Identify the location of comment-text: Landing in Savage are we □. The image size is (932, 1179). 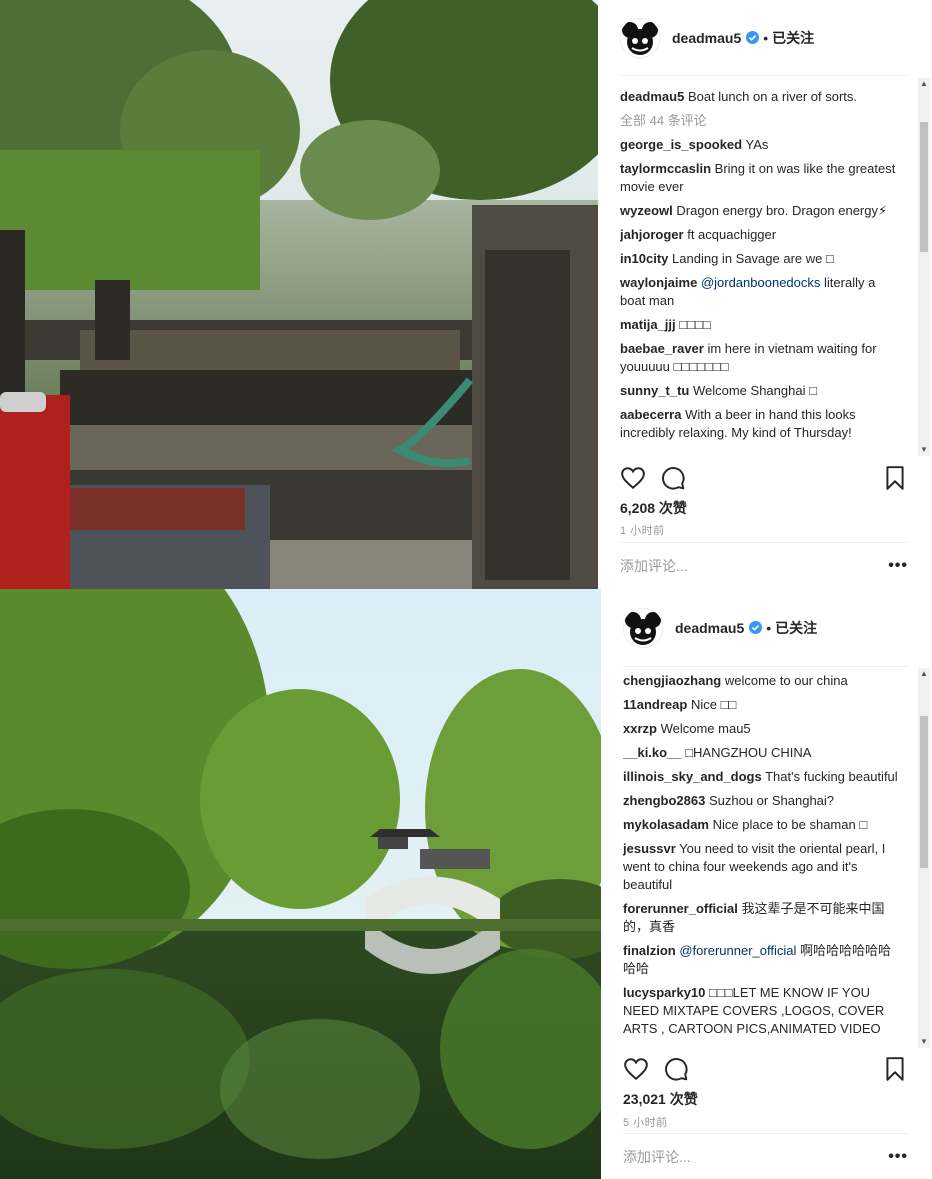
(753, 258).